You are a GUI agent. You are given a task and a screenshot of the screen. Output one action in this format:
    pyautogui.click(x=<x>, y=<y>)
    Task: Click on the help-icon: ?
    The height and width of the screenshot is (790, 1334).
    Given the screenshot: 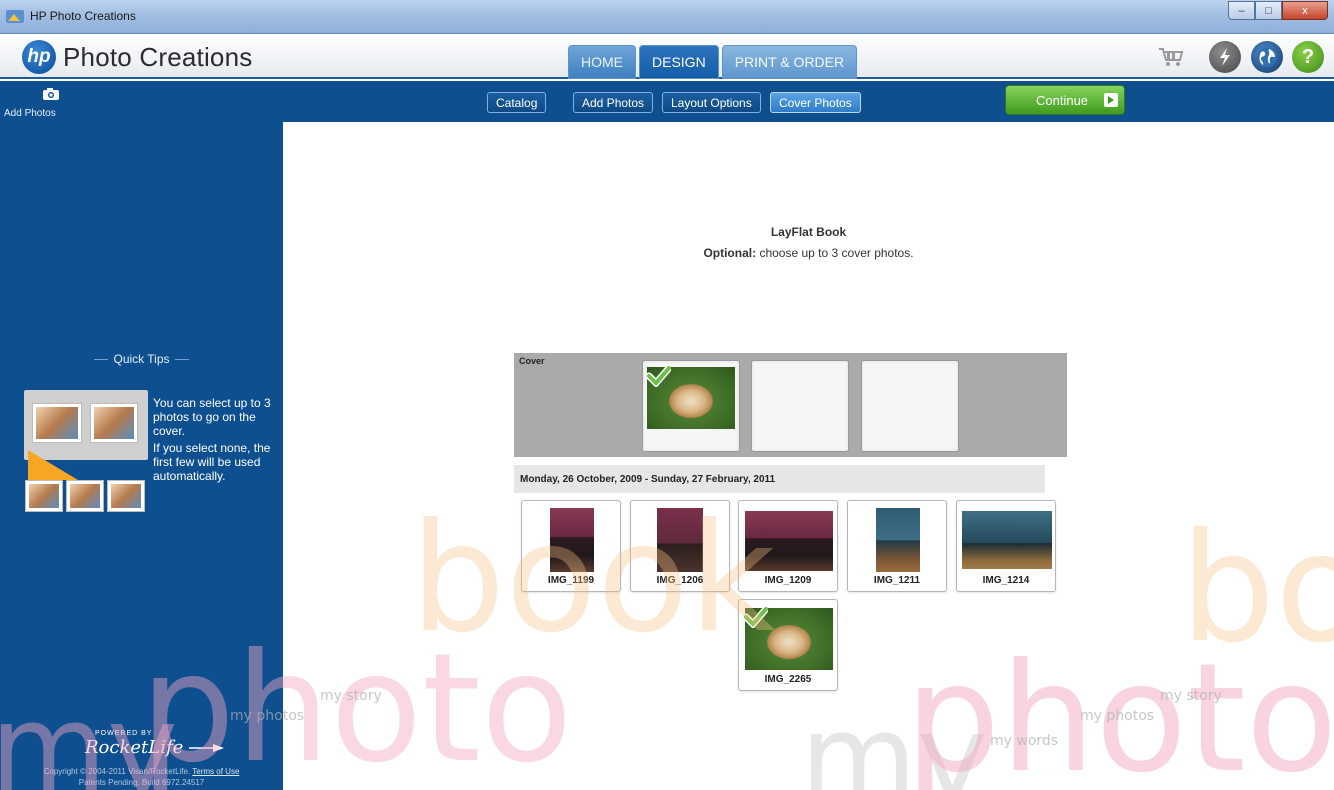 What is the action you would take?
    pyautogui.click(x=1308, y=57)
    